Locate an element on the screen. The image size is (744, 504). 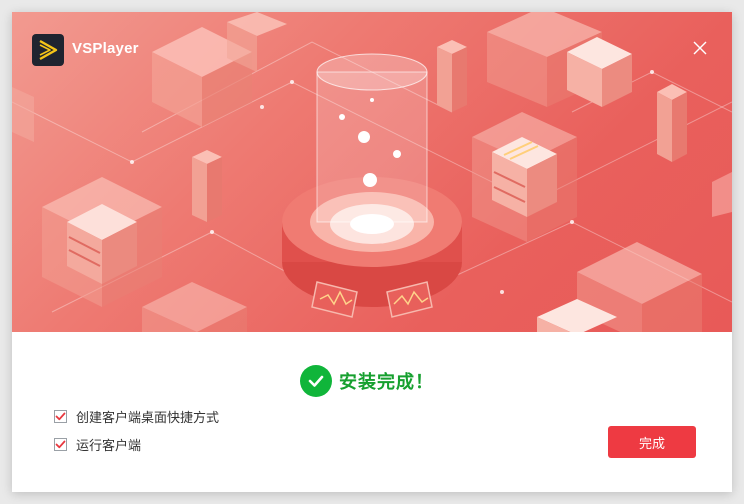
finish-button: 完成 is located at coordinates (652, 442).